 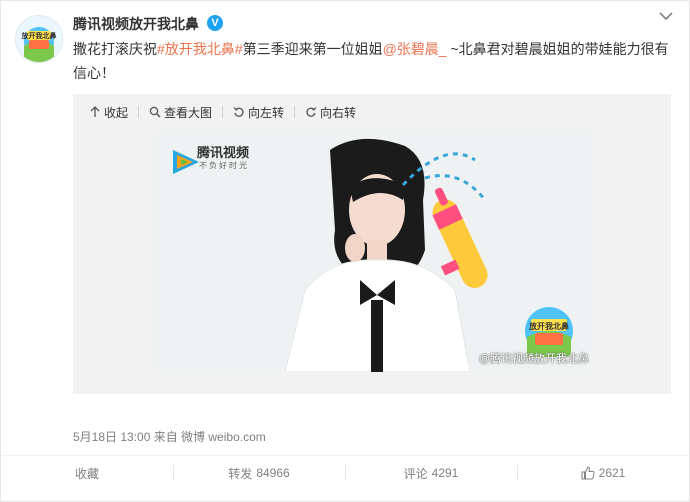 I want to click on arrow-up-icon, so click(x=95, y=111).